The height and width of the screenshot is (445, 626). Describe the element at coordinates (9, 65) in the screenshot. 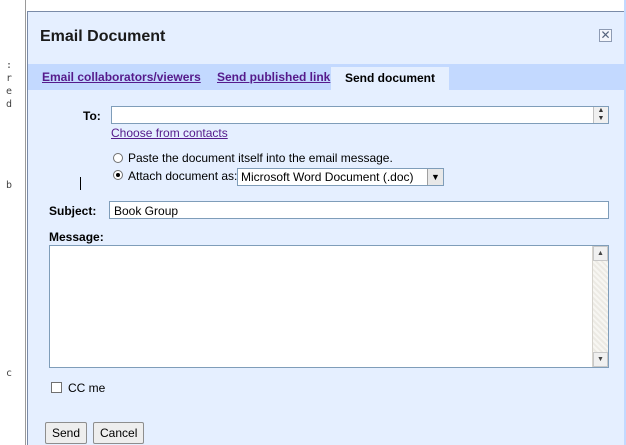

I see `background-text-fragment: :` at that location.